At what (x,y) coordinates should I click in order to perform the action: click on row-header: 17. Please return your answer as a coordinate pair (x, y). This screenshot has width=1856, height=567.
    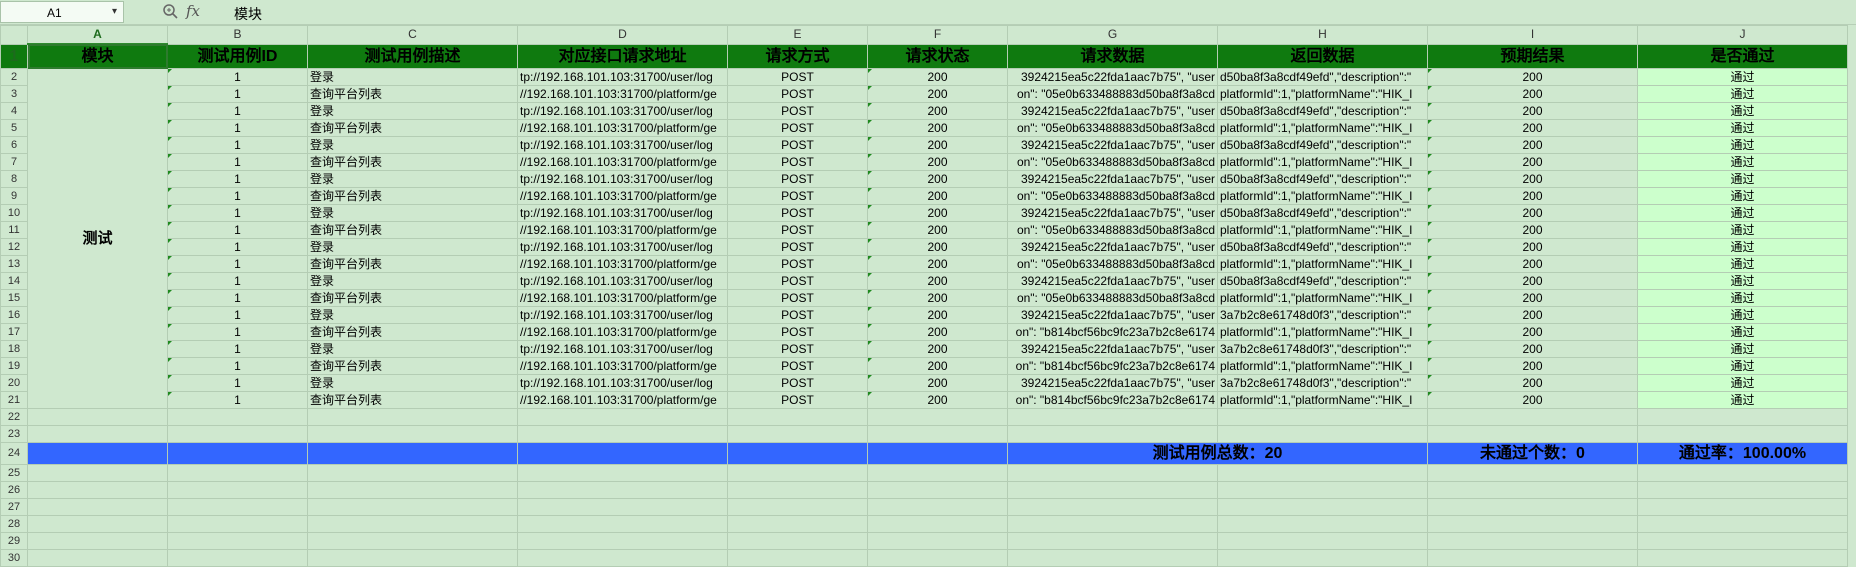
    Looking at the image, I should click on (14, 332).